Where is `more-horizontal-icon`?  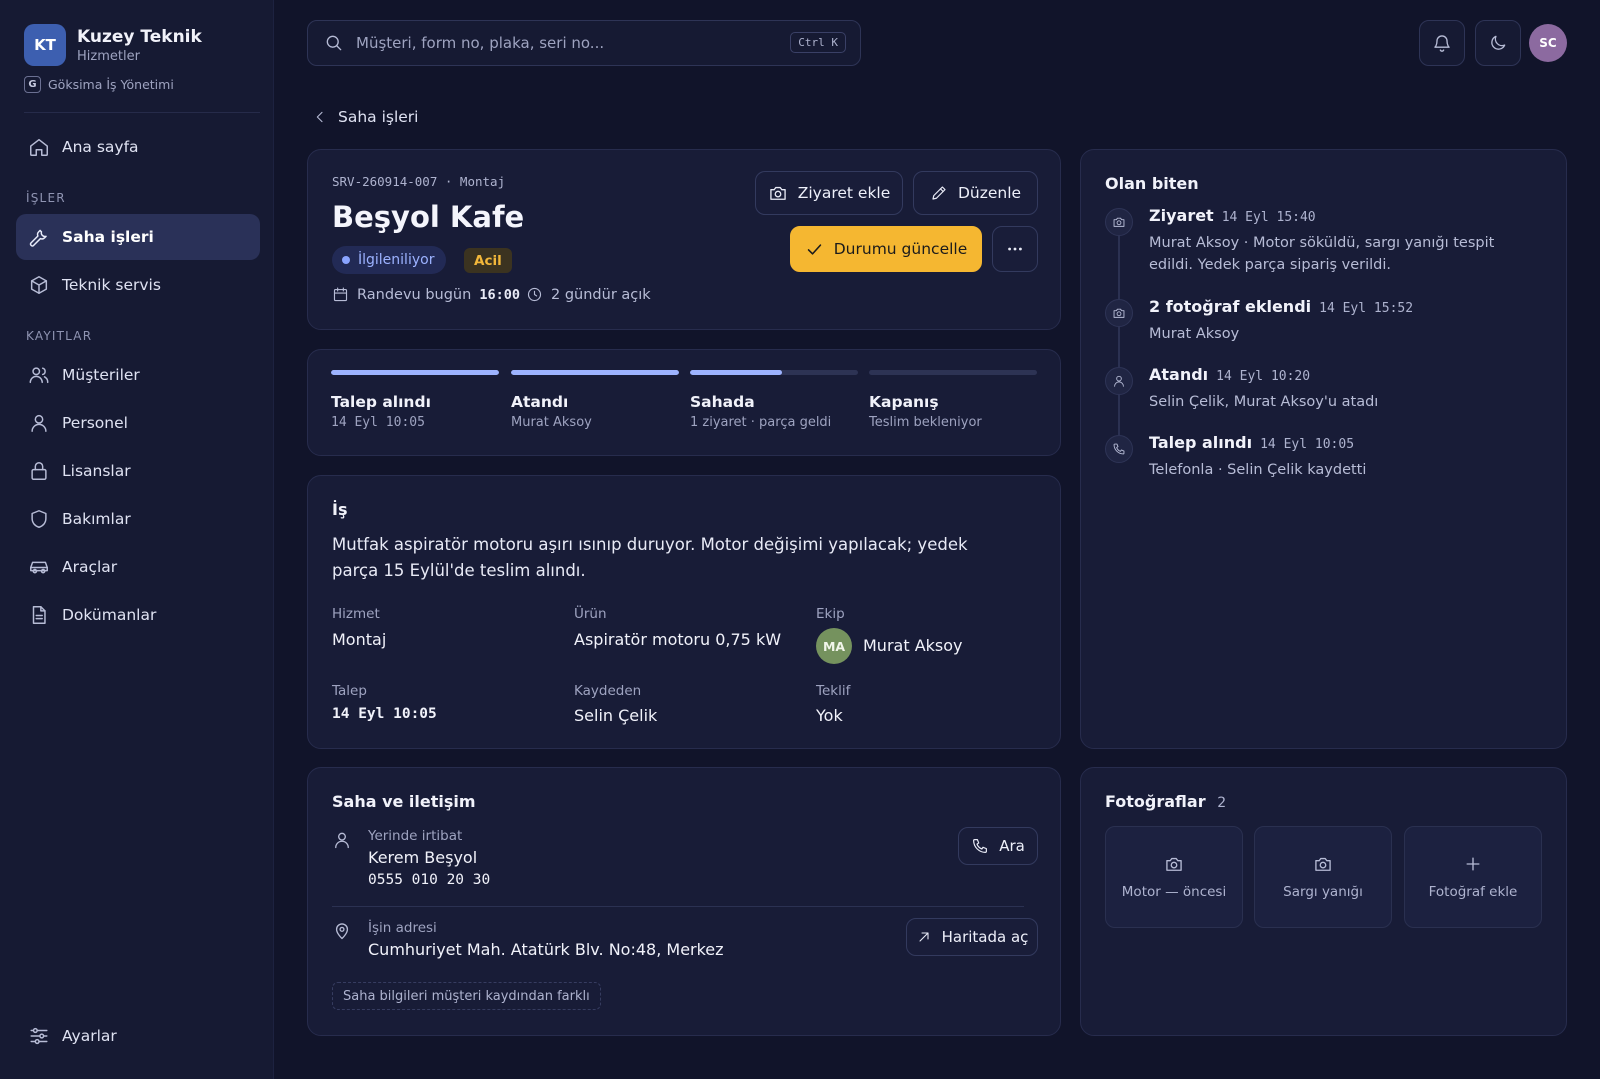
more-horizontal-icon is located at coordinates (1015, 249).